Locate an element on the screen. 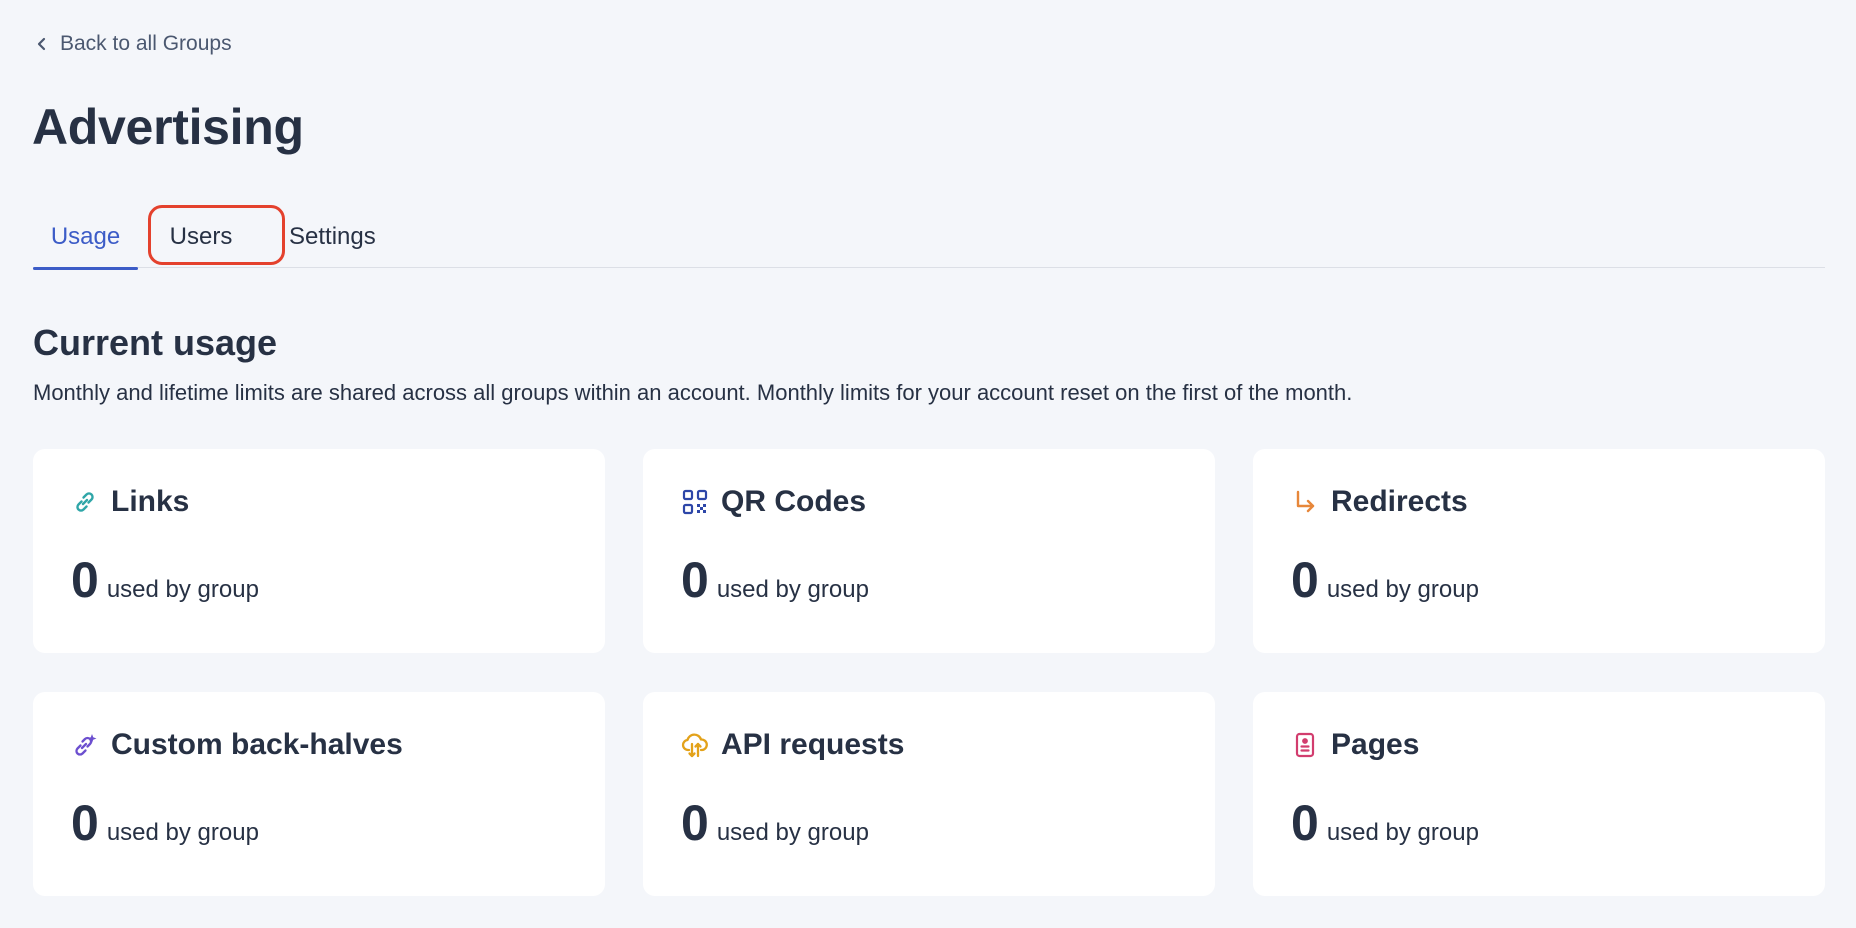 Image resolution: width=1856 pixels, height=928 pixels. tab-usage-label: Usage is located at coordinates (85, 236).